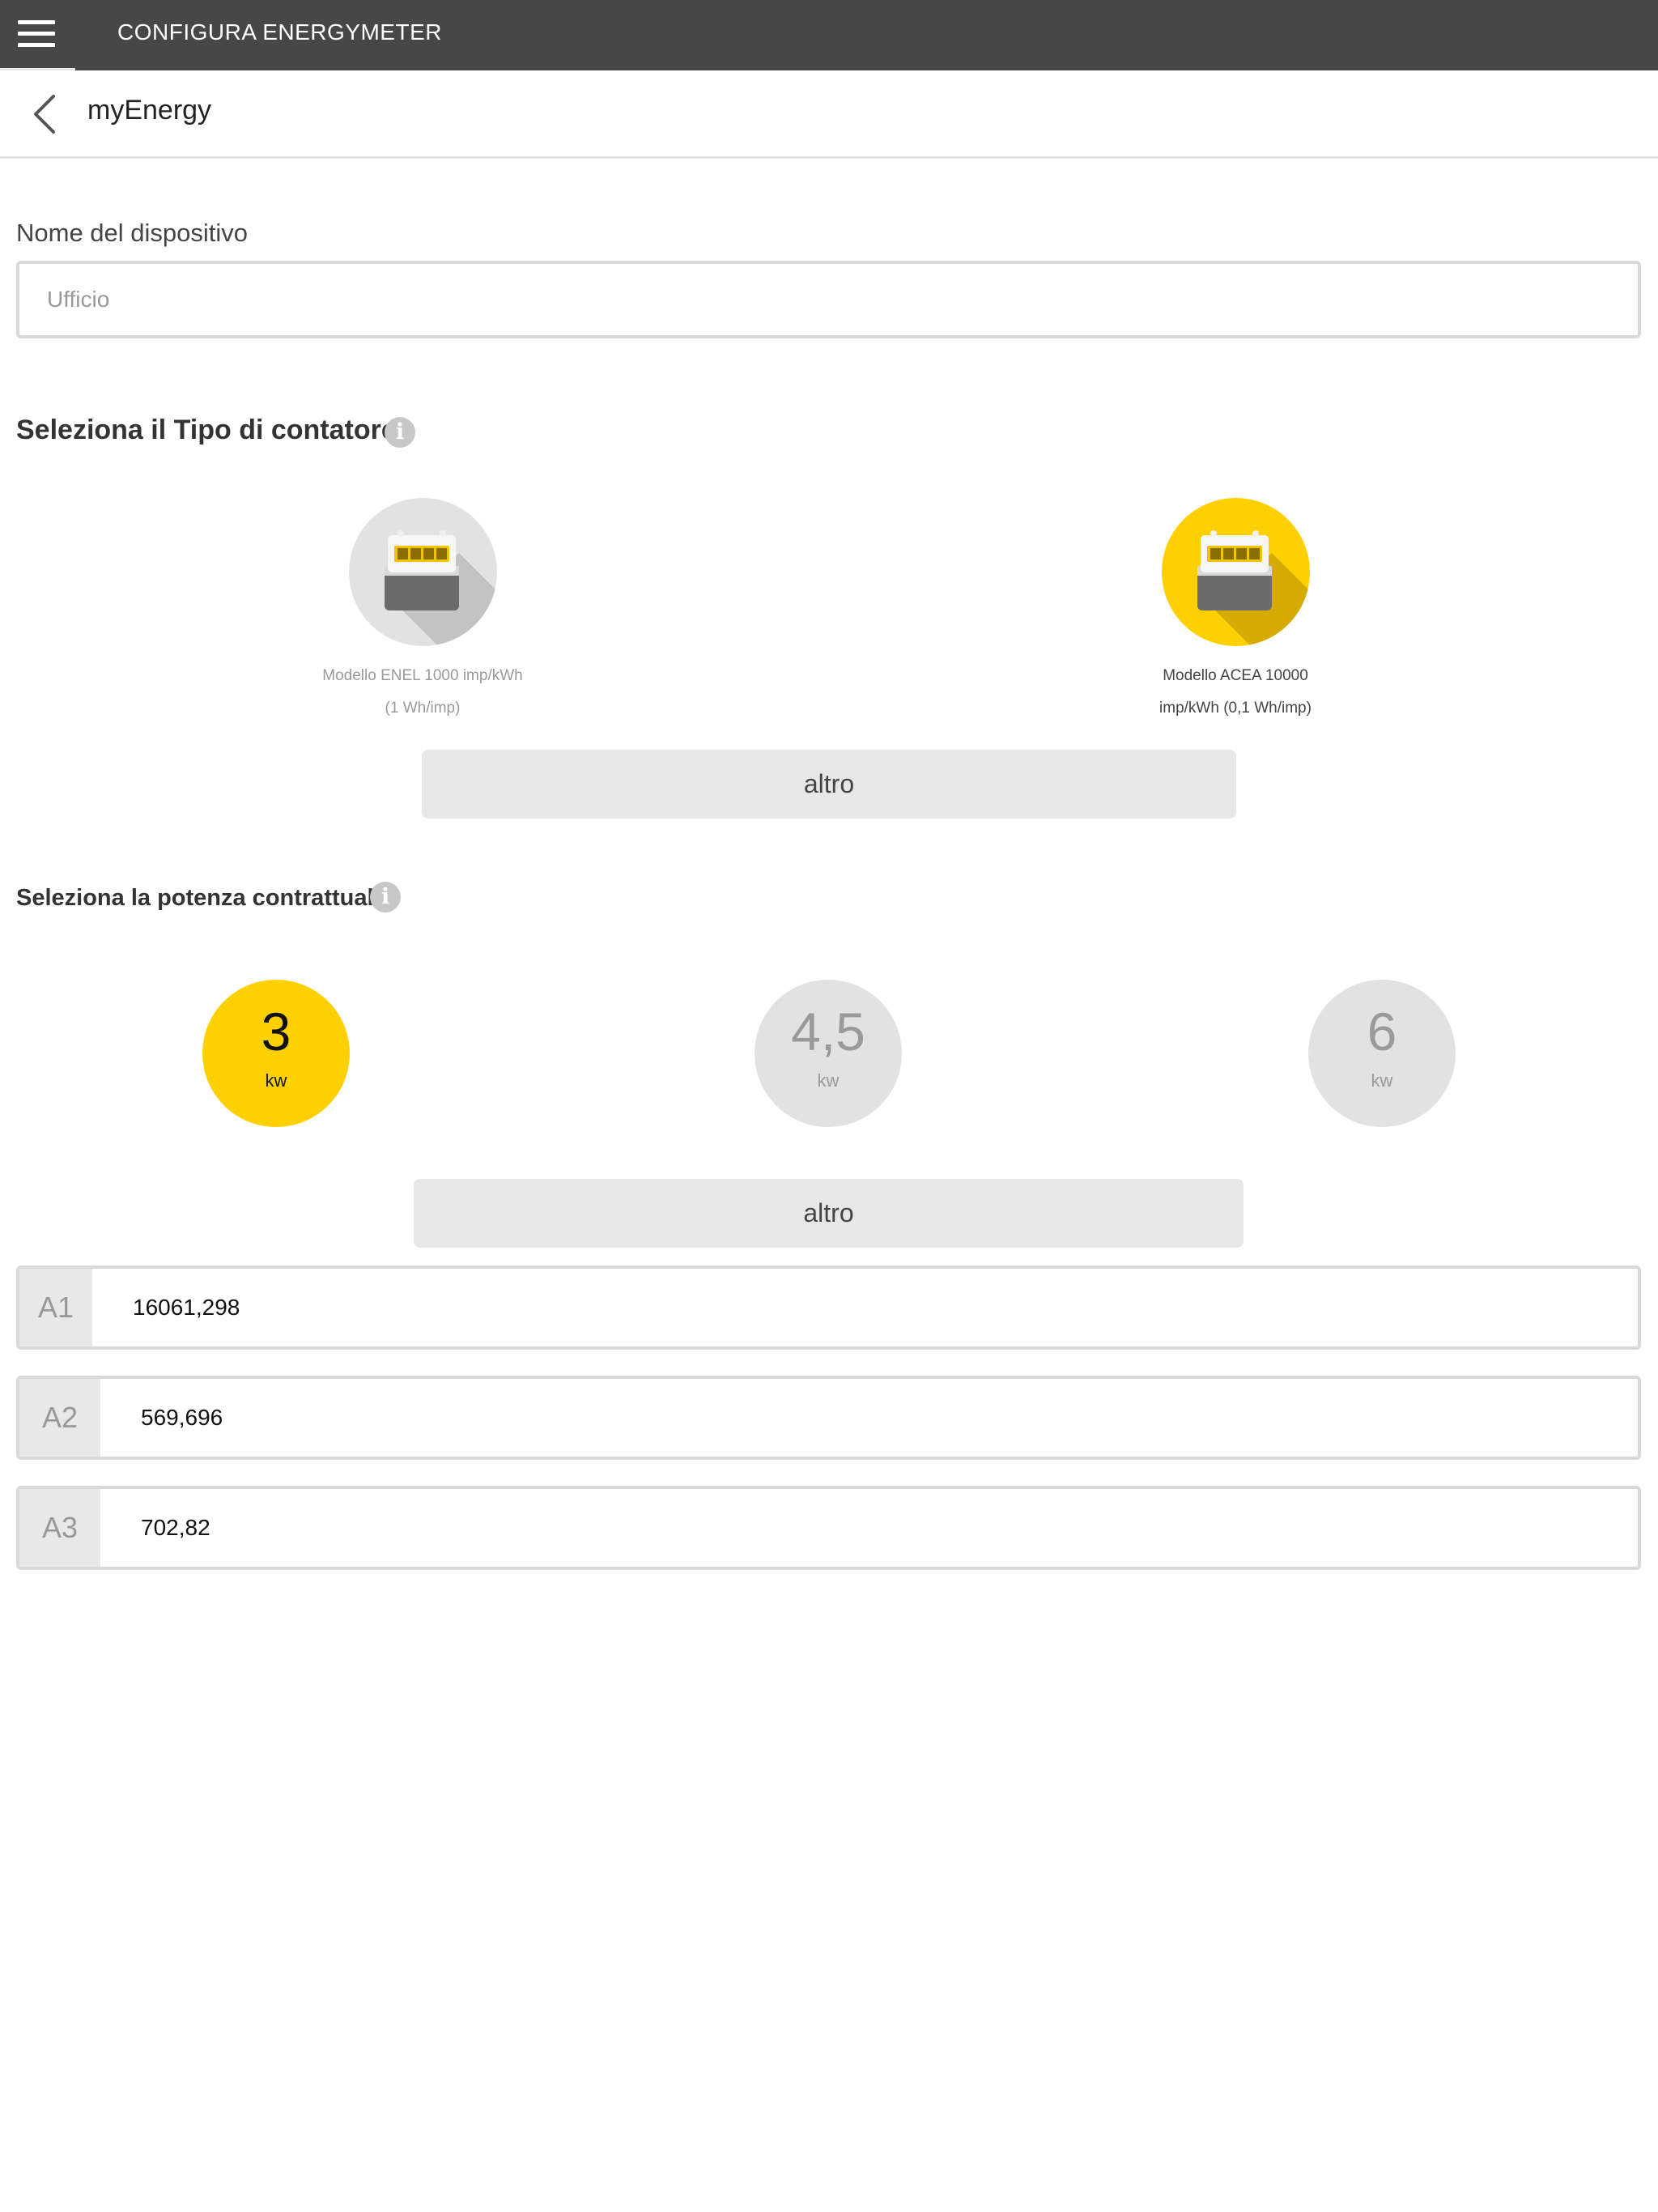  I want to click on sub-header: myEnergy, so click(829, 115).